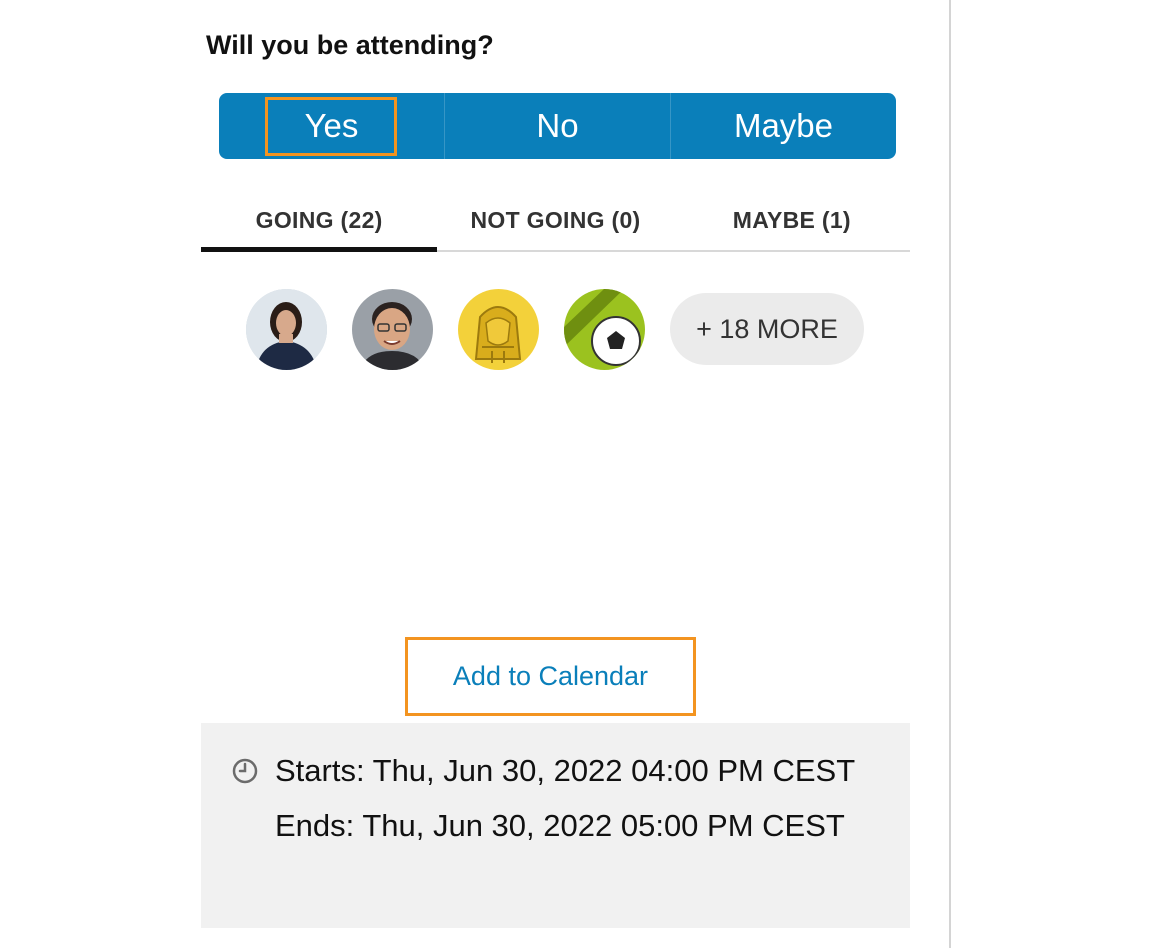 The height and width of the screenshot is (948, 1164). I want to click on rsvp-button-group: Yes No Maybe, so click(557, 126).